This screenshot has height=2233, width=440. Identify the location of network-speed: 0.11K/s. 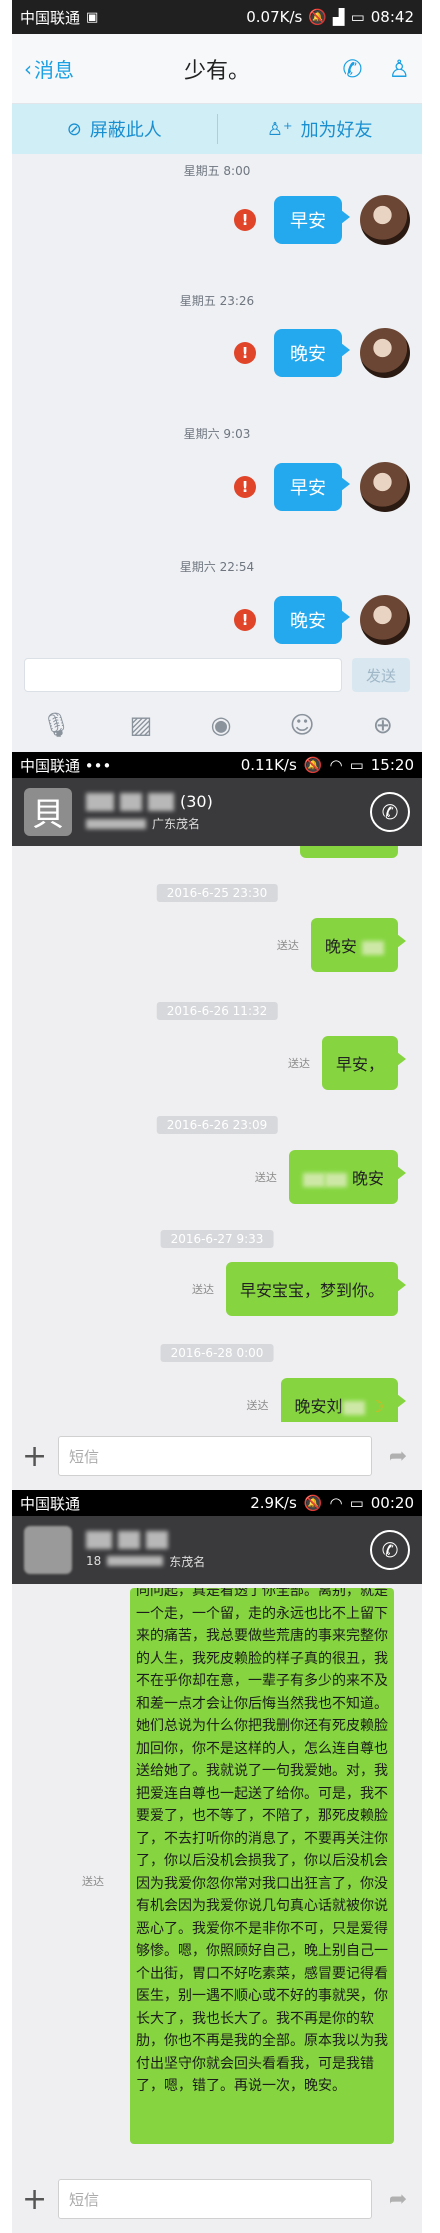
(268, 765).